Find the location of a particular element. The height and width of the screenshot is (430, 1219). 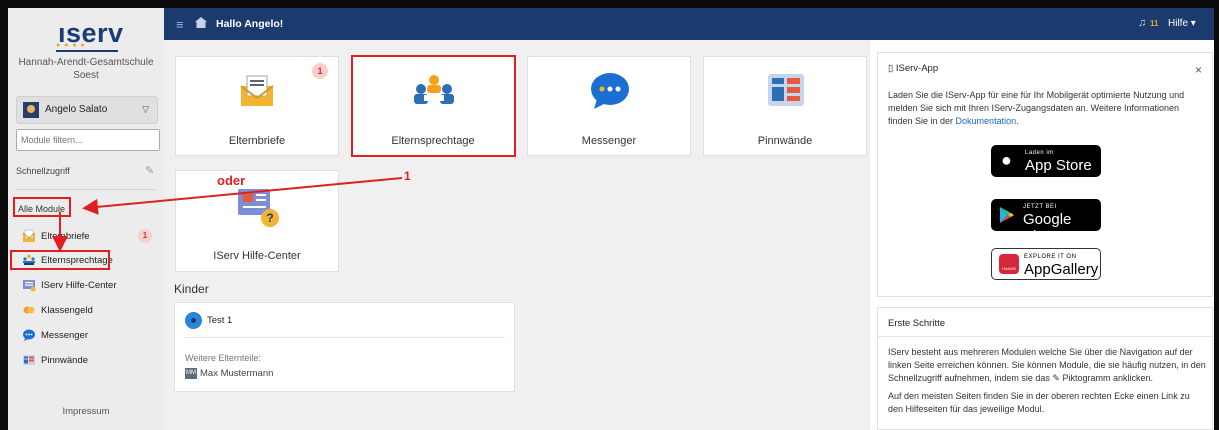

help-center-icon: ? is located at coordinates (258, 208).